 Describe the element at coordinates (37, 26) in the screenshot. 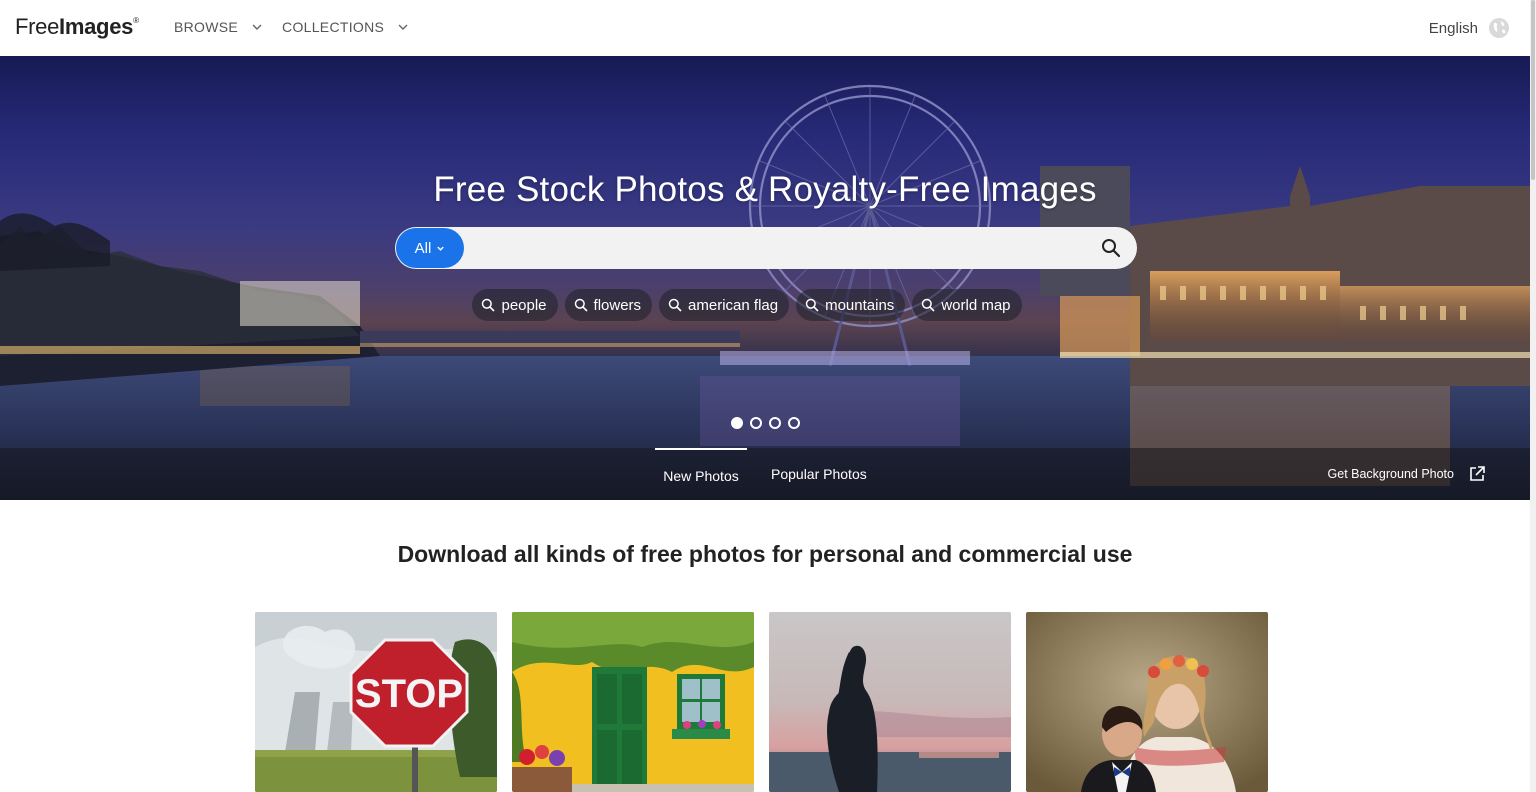

I see `logo-light-text: Free` at that location.